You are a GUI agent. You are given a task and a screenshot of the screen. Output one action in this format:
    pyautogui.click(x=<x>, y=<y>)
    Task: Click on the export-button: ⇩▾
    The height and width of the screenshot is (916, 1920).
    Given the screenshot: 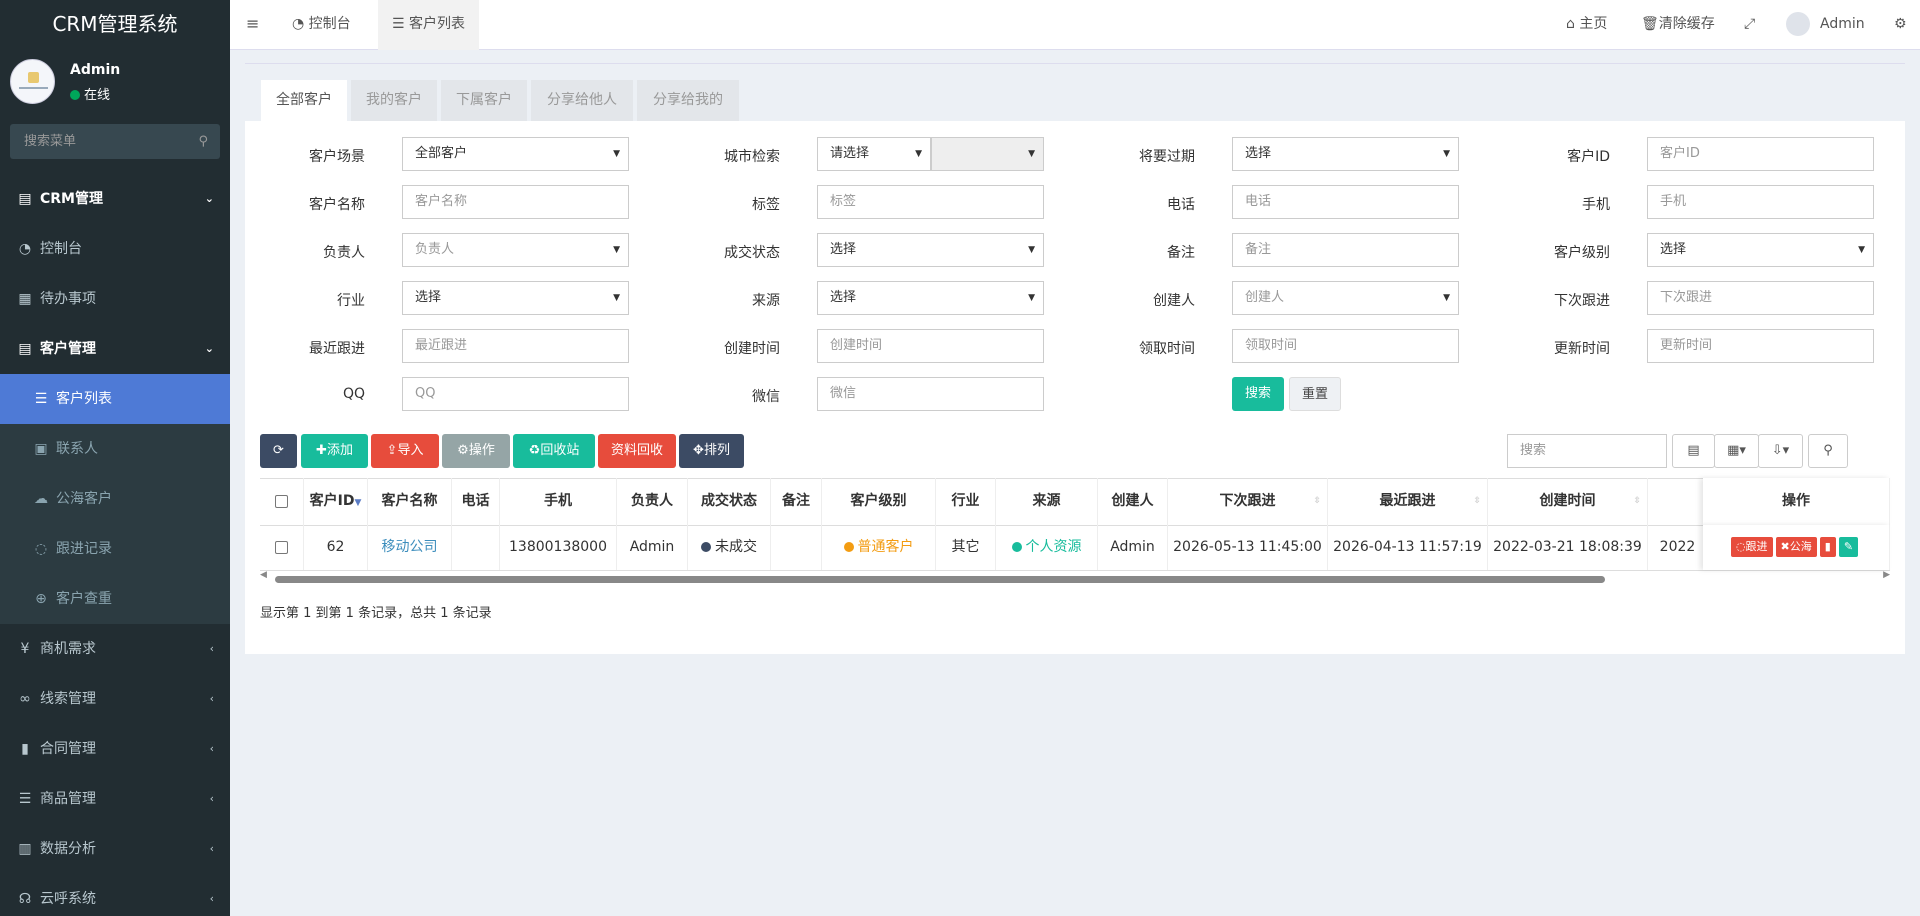 What is the action you would take?
    pyautogui.click(x=1780, y=451)
    